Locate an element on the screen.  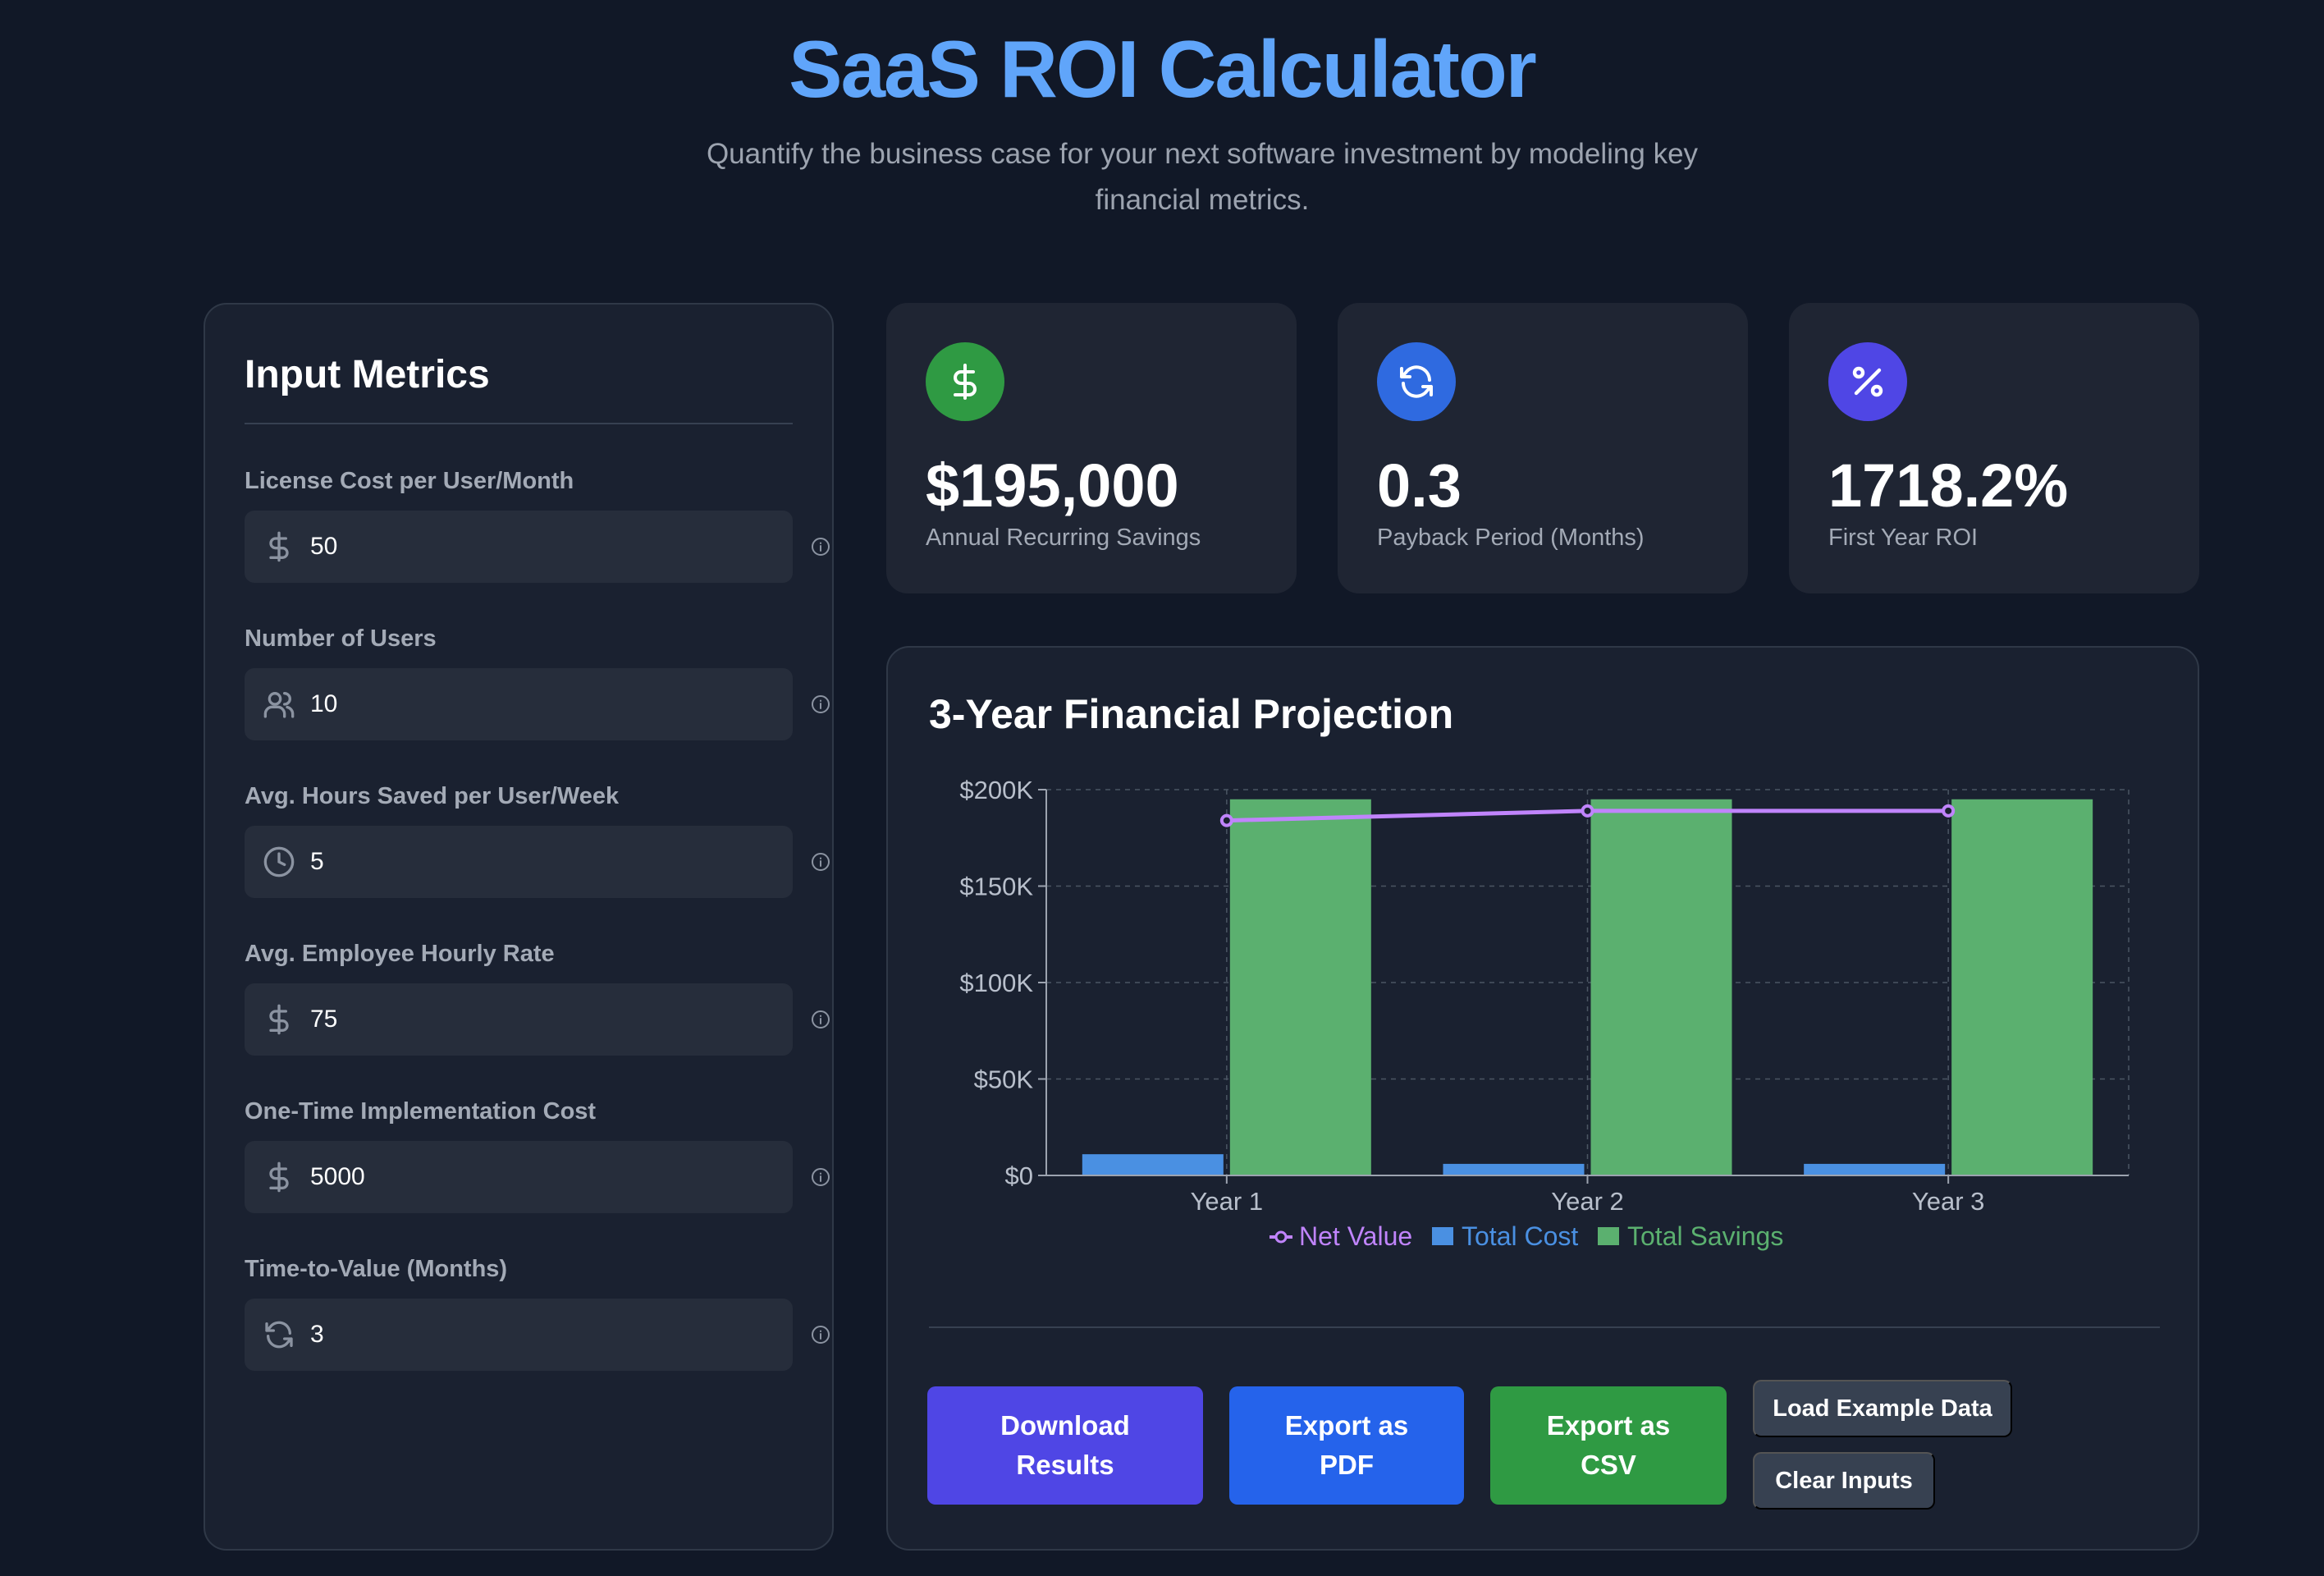
export-csv-button: Export as CSV is located at coordinates (1608, 1445).